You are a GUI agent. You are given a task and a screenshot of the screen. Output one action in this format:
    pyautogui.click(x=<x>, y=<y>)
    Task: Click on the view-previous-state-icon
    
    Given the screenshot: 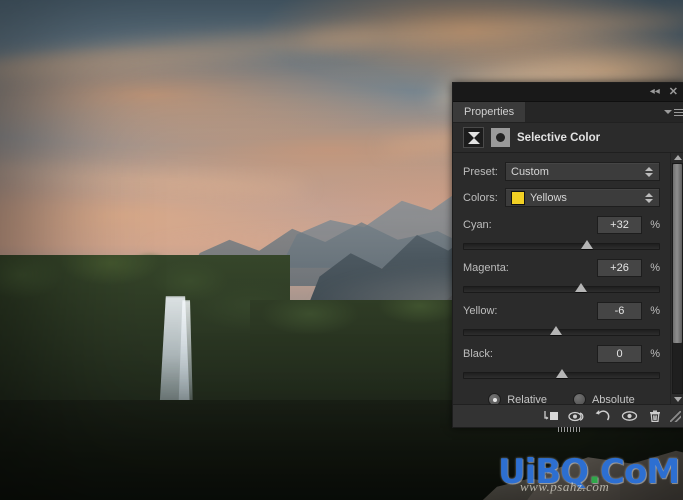 What is the action you would take?
    pyautogui.click(x=577, y=416)
    